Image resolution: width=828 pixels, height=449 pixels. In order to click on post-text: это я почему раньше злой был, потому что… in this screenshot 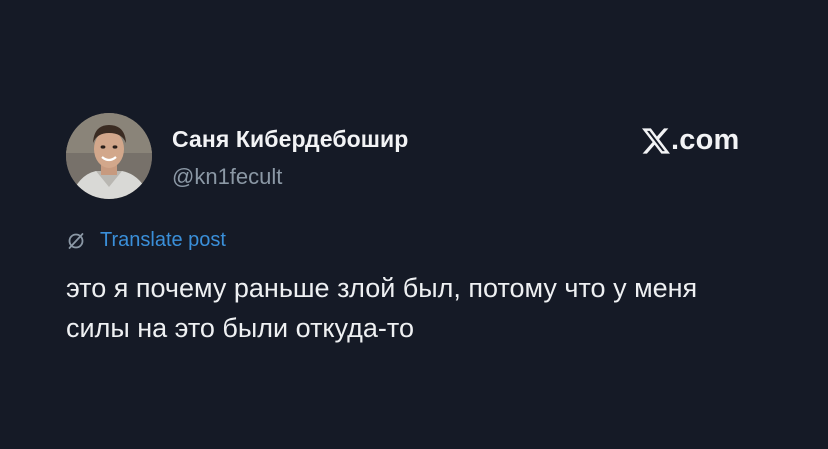, I will do `click(382, 308)`.